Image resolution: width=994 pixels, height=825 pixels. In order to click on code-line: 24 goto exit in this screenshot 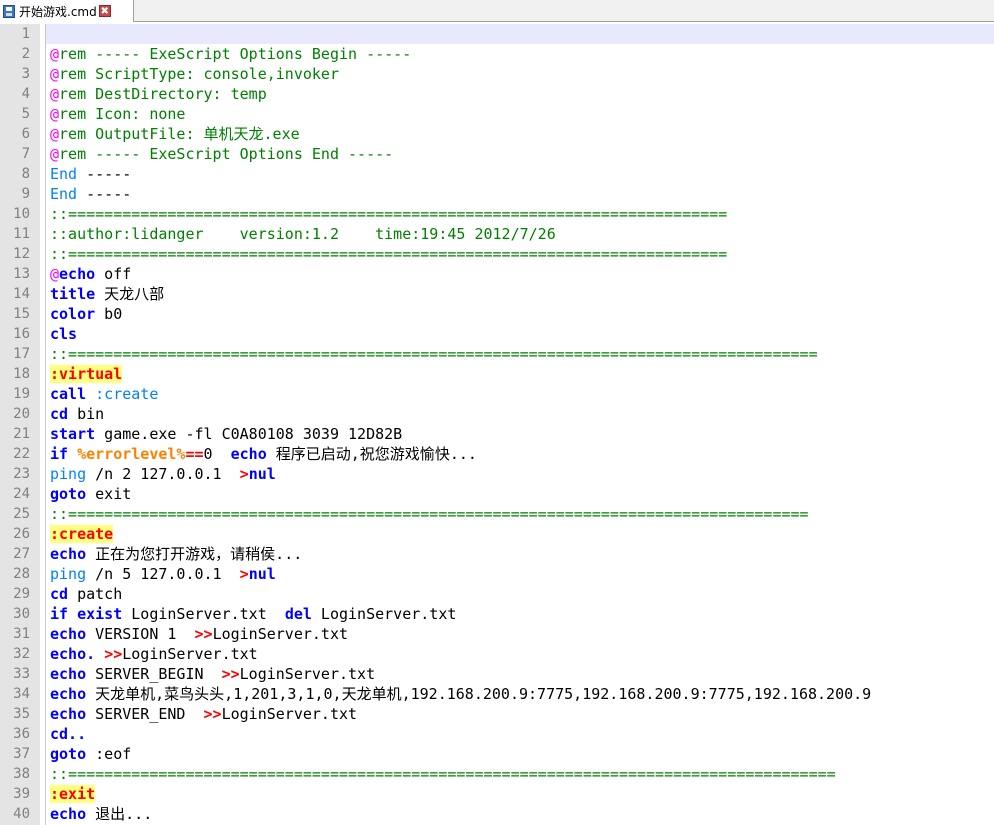, I will do `click(497, 494)`.